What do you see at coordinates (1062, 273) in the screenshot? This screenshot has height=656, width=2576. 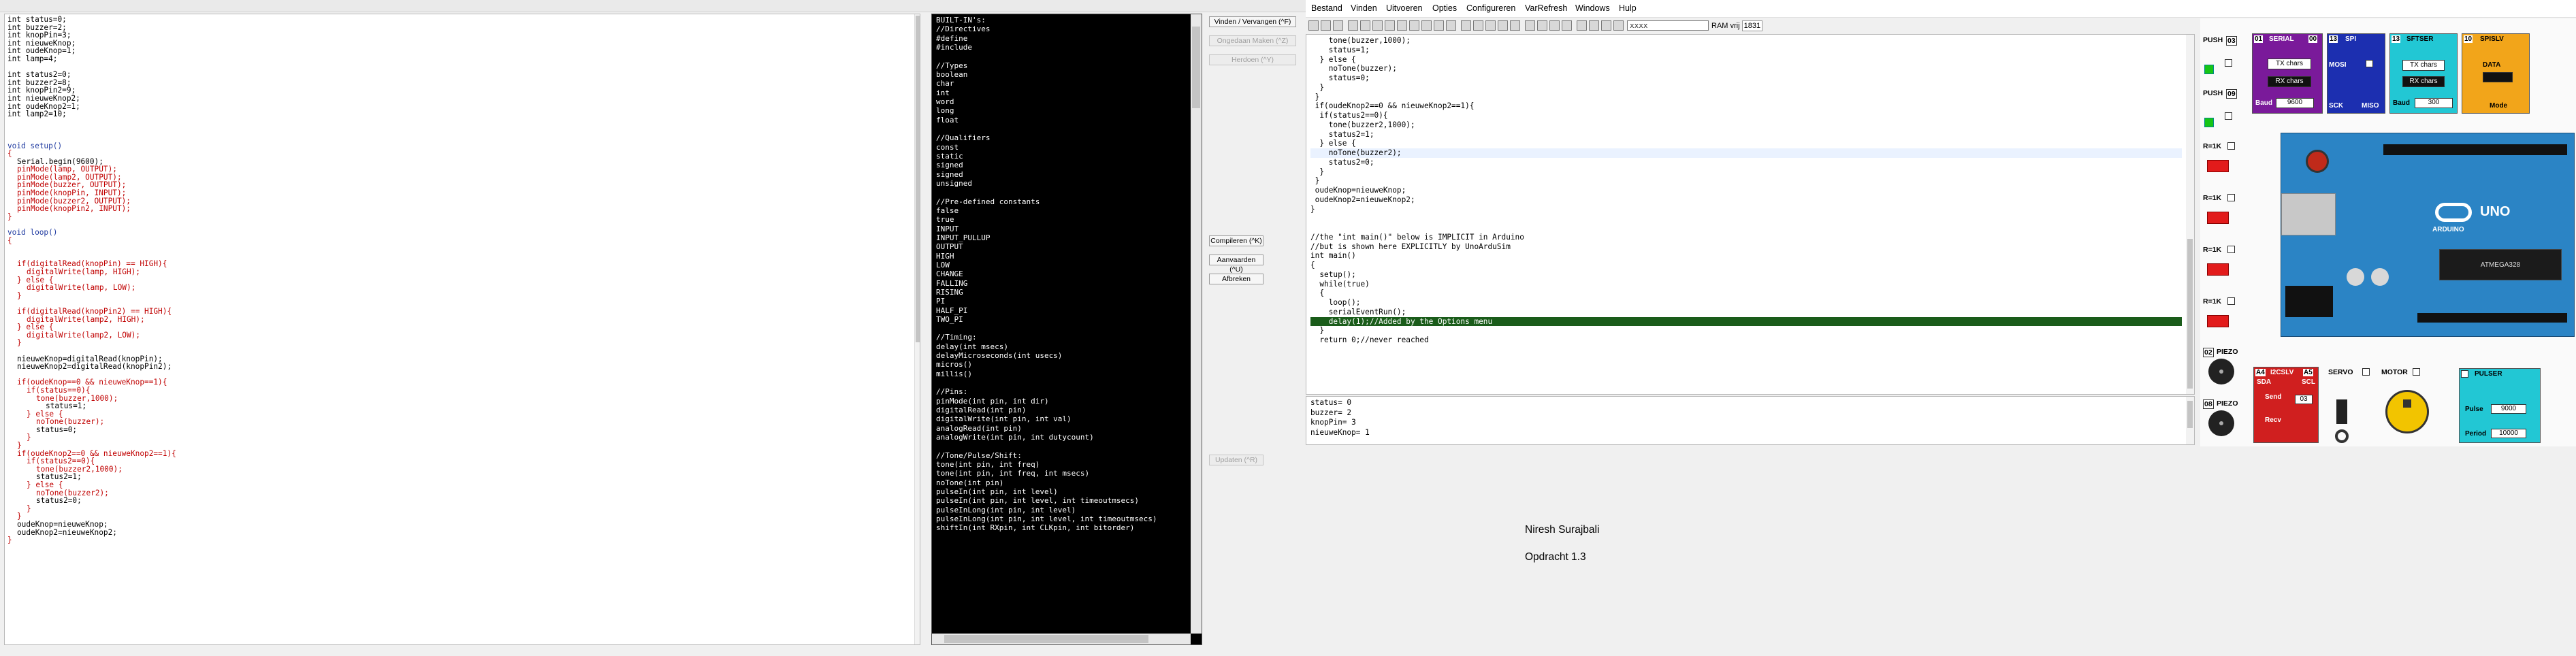 I see `builtin-line: CHANGE` at bounding box center [1062, 273].